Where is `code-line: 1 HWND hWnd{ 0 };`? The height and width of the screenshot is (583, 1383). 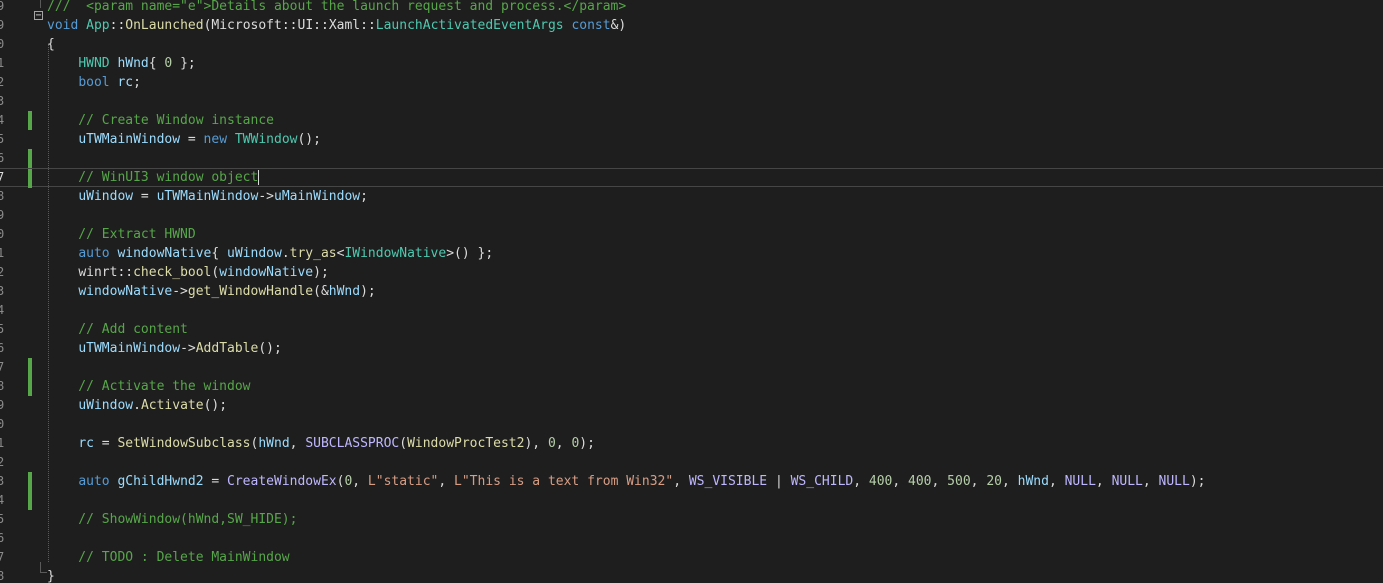
code-line: 1 HWND hWnd{ 0 }; is located at coordinates (691, 63).